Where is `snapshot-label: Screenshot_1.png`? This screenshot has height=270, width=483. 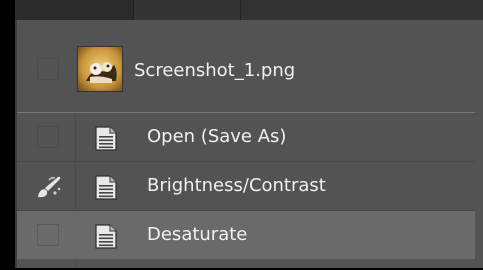 snapshot-label: Screenshot_1.png is located at coordinates (215, 70).